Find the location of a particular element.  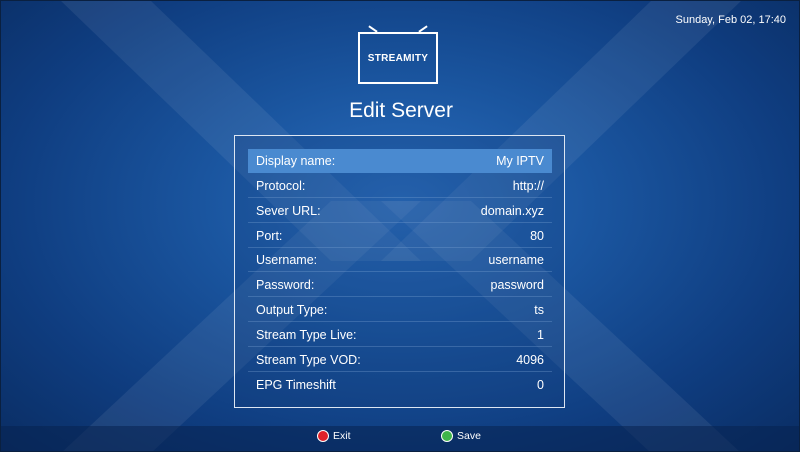

page-title: Edit Server is located at coordinates (401, 110).